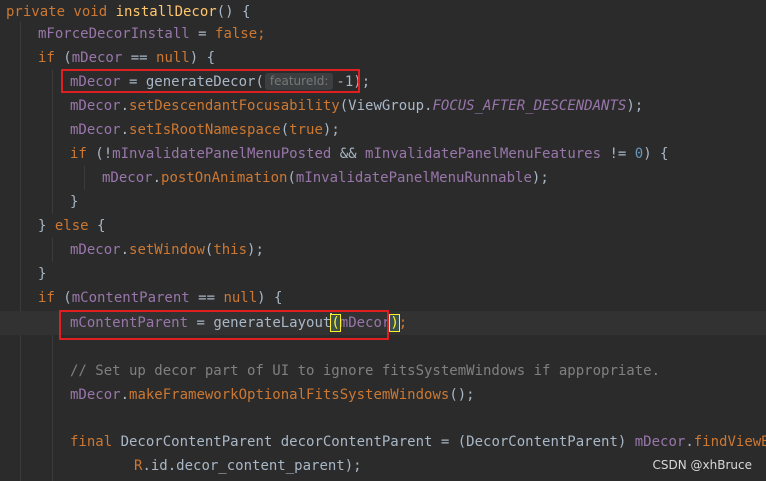 The image size is (766, 481). I want to click on code-token: setIsRootNamespace, so click(205, 130).